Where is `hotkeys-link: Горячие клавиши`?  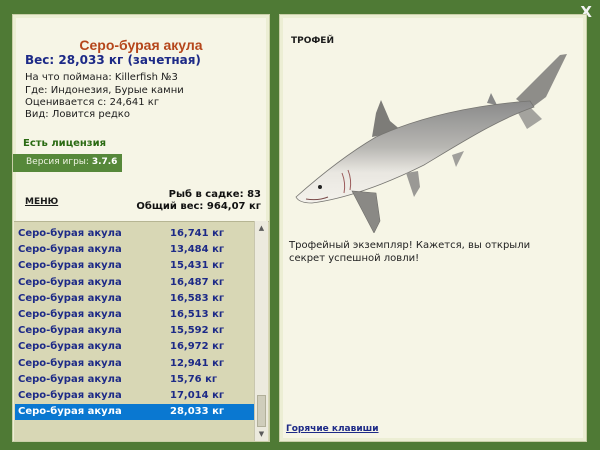 hotkeys-link: Горячие клавиши is located at coordinates (332, 429).